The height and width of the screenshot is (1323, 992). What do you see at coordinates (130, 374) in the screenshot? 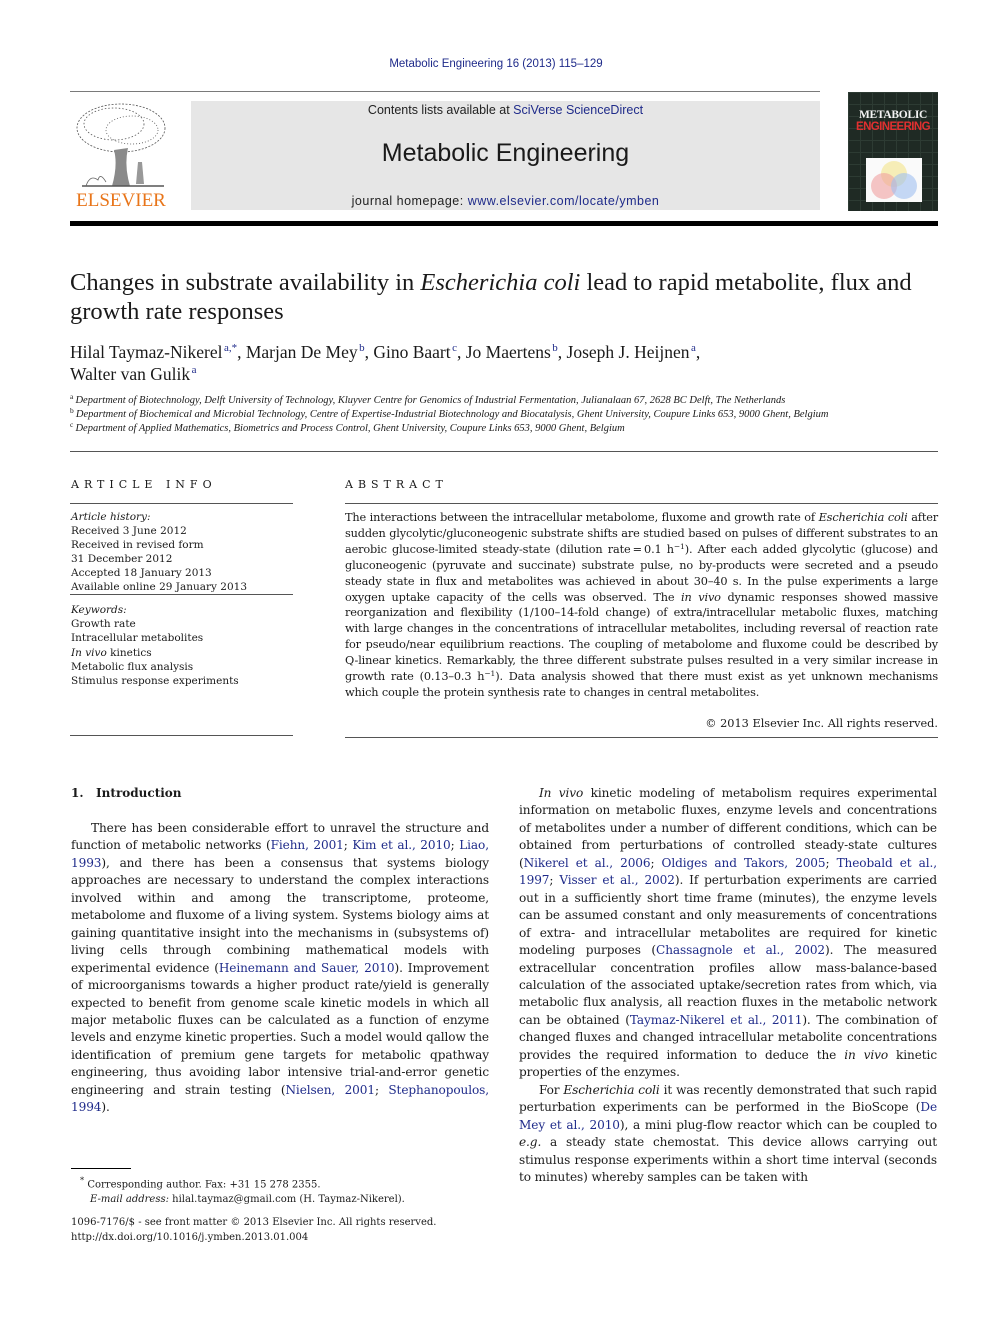
I see `author-name: Walter van Gulik` at bounding box center [130, 374].